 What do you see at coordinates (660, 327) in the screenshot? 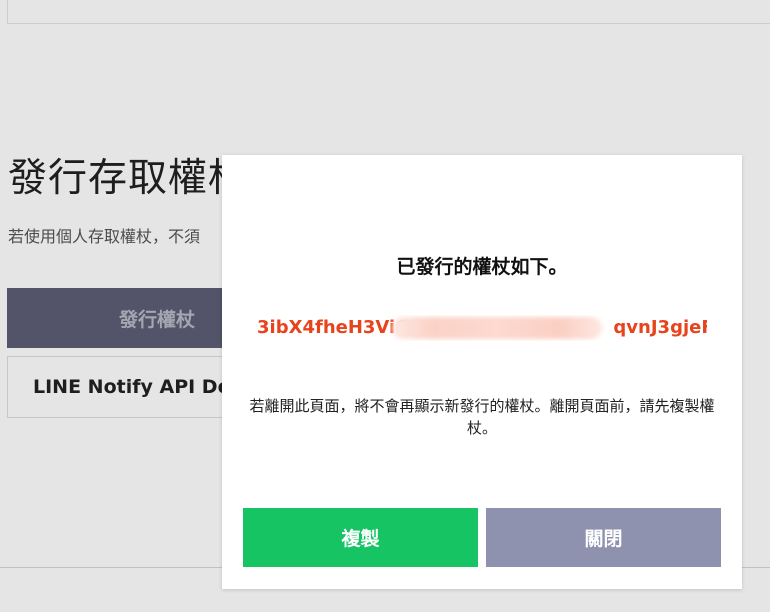
I see `token-visible-end: qvnJ3gjeFNs` at bounding box center [660, 327].